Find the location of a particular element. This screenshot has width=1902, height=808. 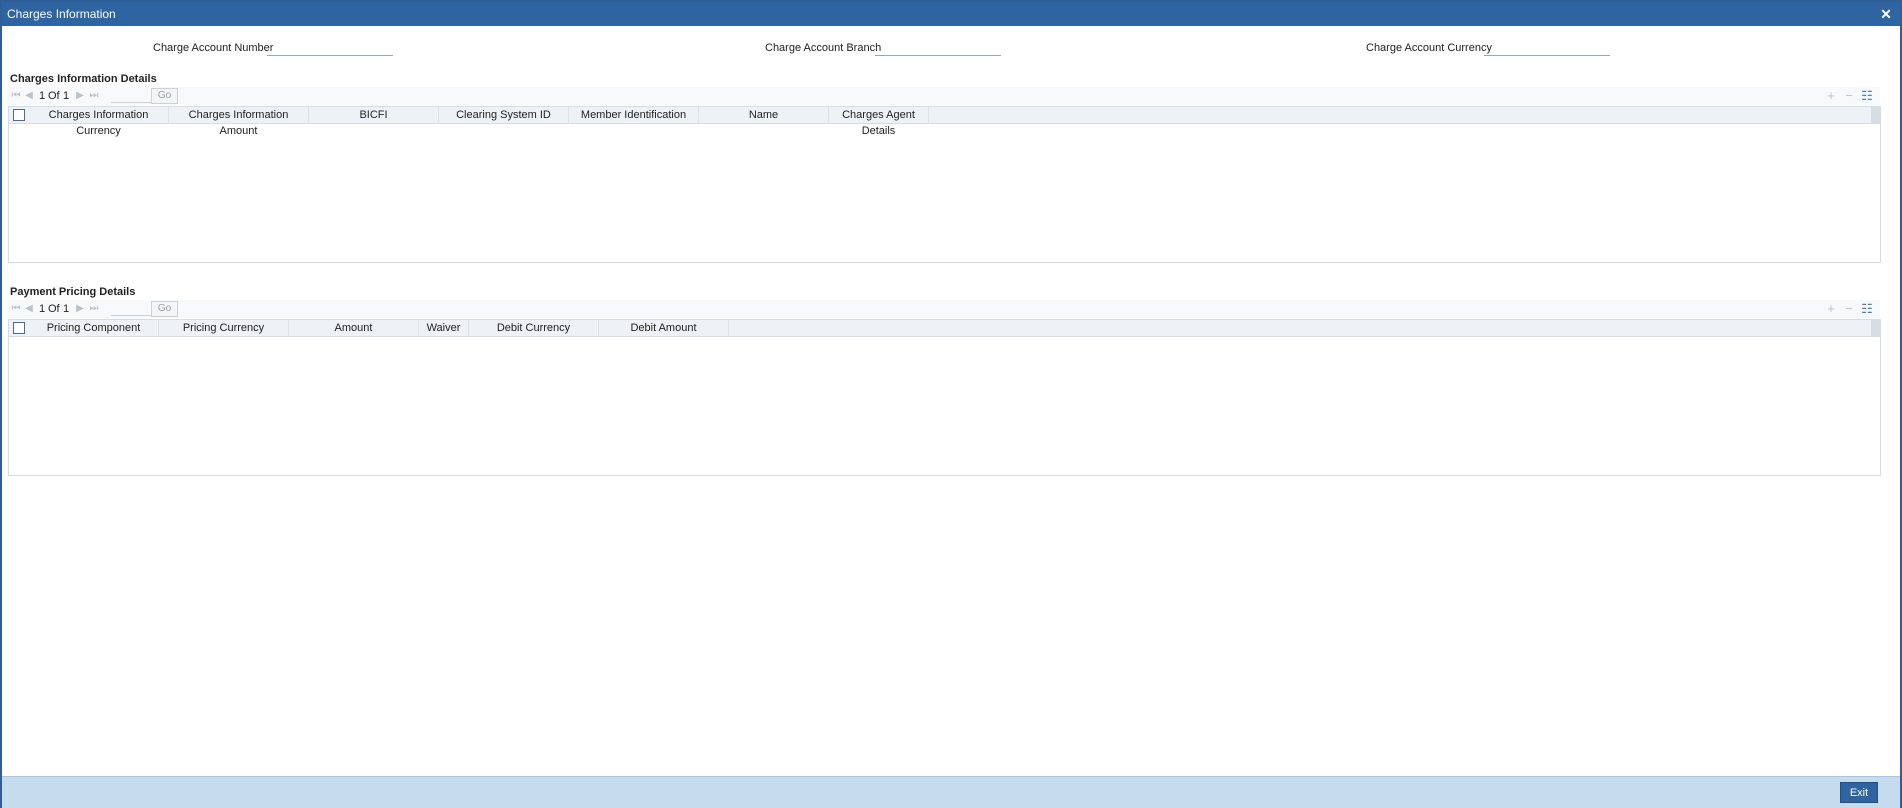

pricing-pager: ⏮ ◀ 1 Of 1 ▶ ⏭ Go + − ☷ is located at coordinates (944, 309).